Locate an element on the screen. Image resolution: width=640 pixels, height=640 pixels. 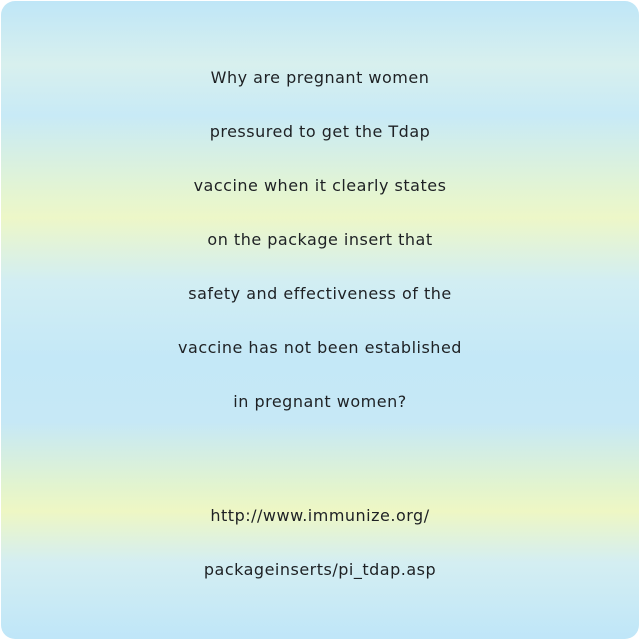
question-line: vaccine has not been established is located at coordinates (320, 347).